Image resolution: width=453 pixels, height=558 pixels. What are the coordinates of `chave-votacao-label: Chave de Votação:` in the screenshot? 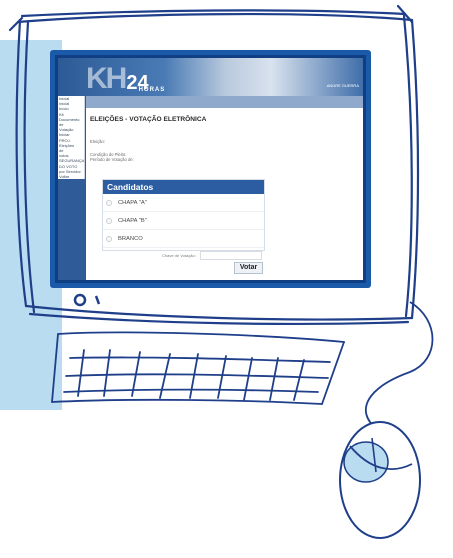 It's located at (179, 255).